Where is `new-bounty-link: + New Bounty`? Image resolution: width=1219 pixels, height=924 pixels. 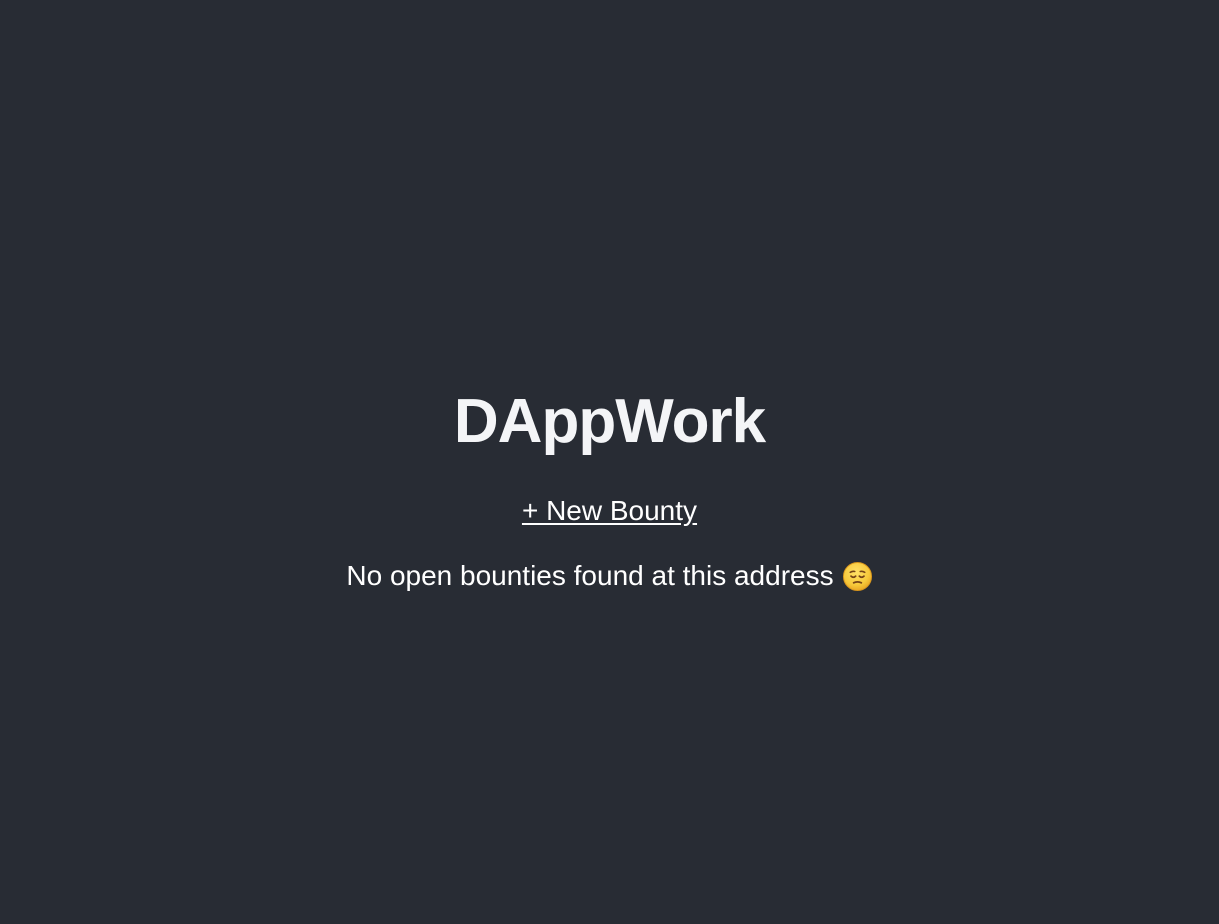
new-bounty-link: + New Bounty is located at coordinates (609, 511).